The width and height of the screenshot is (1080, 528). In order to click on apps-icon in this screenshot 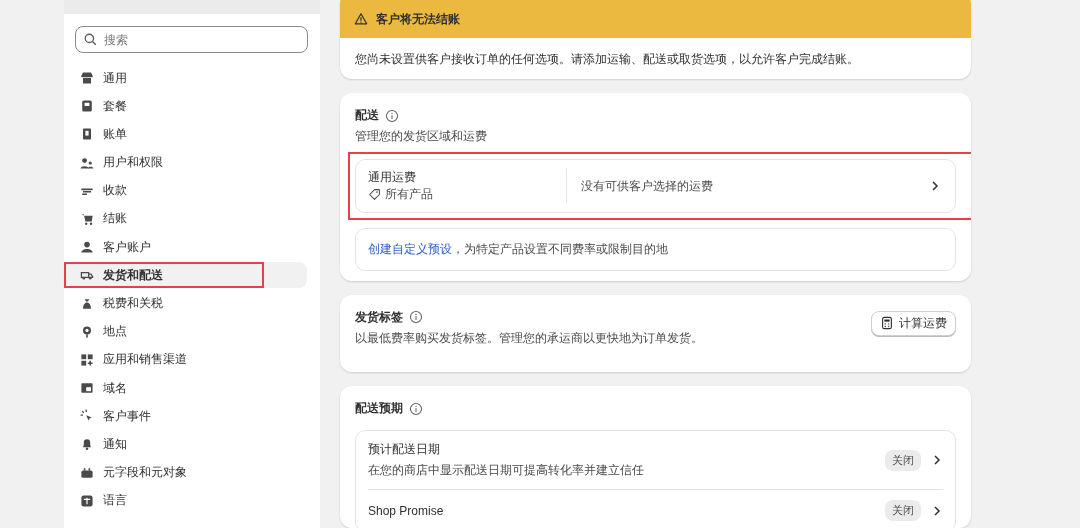, I will do `click(87, 359)`.